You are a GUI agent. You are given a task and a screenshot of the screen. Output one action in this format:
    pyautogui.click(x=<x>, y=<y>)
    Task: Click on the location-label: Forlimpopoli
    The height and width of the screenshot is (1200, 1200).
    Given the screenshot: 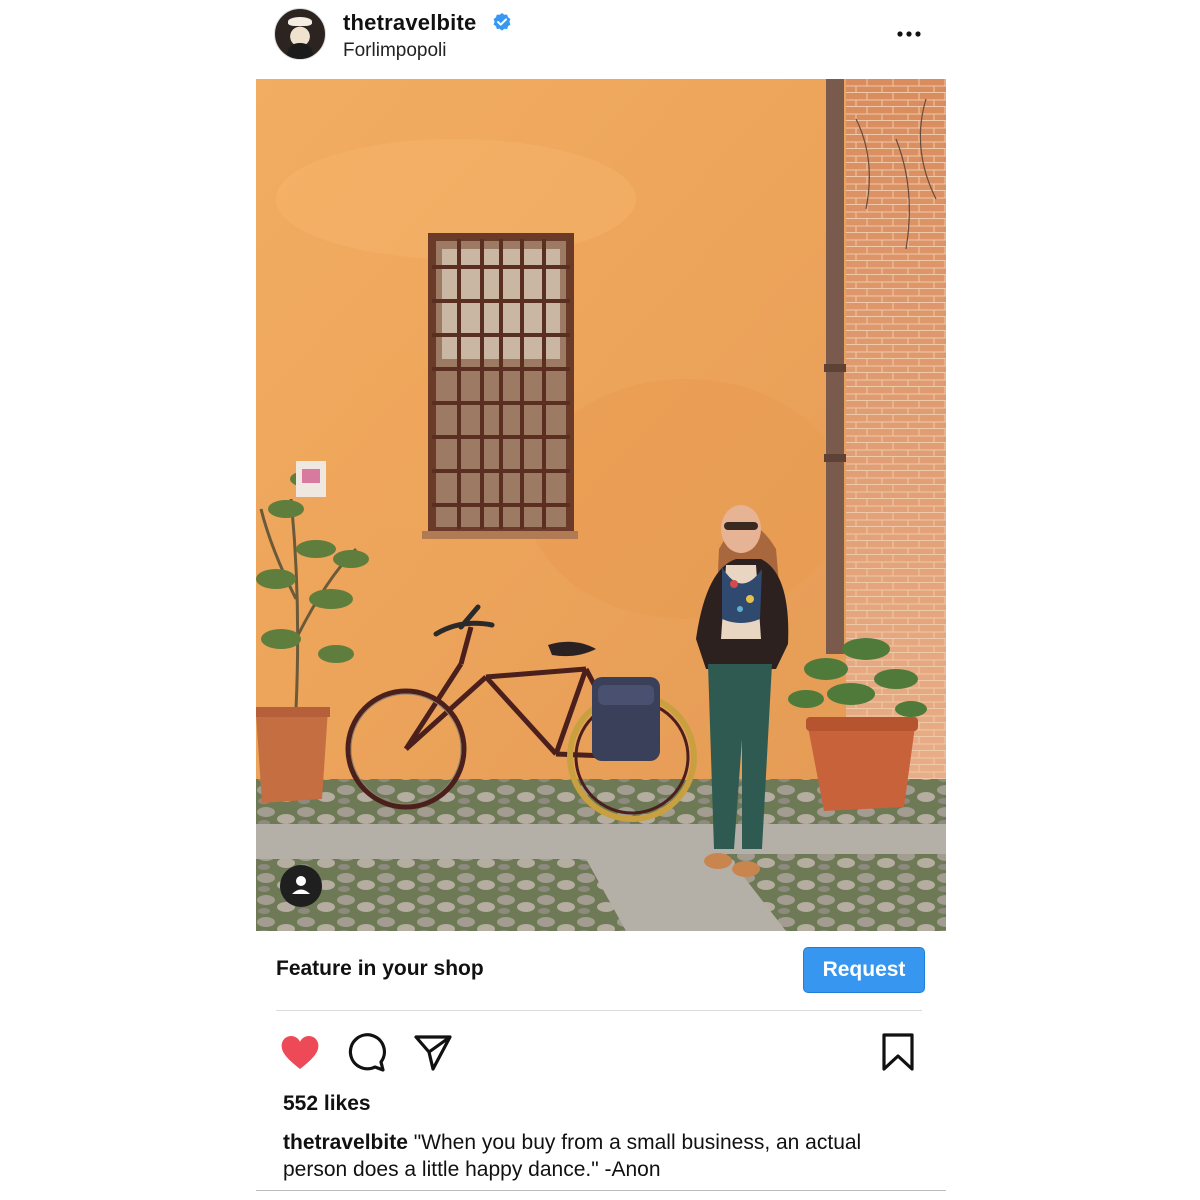 What is the action you would take?
    pyautogui.click(x=394, y=51)
    